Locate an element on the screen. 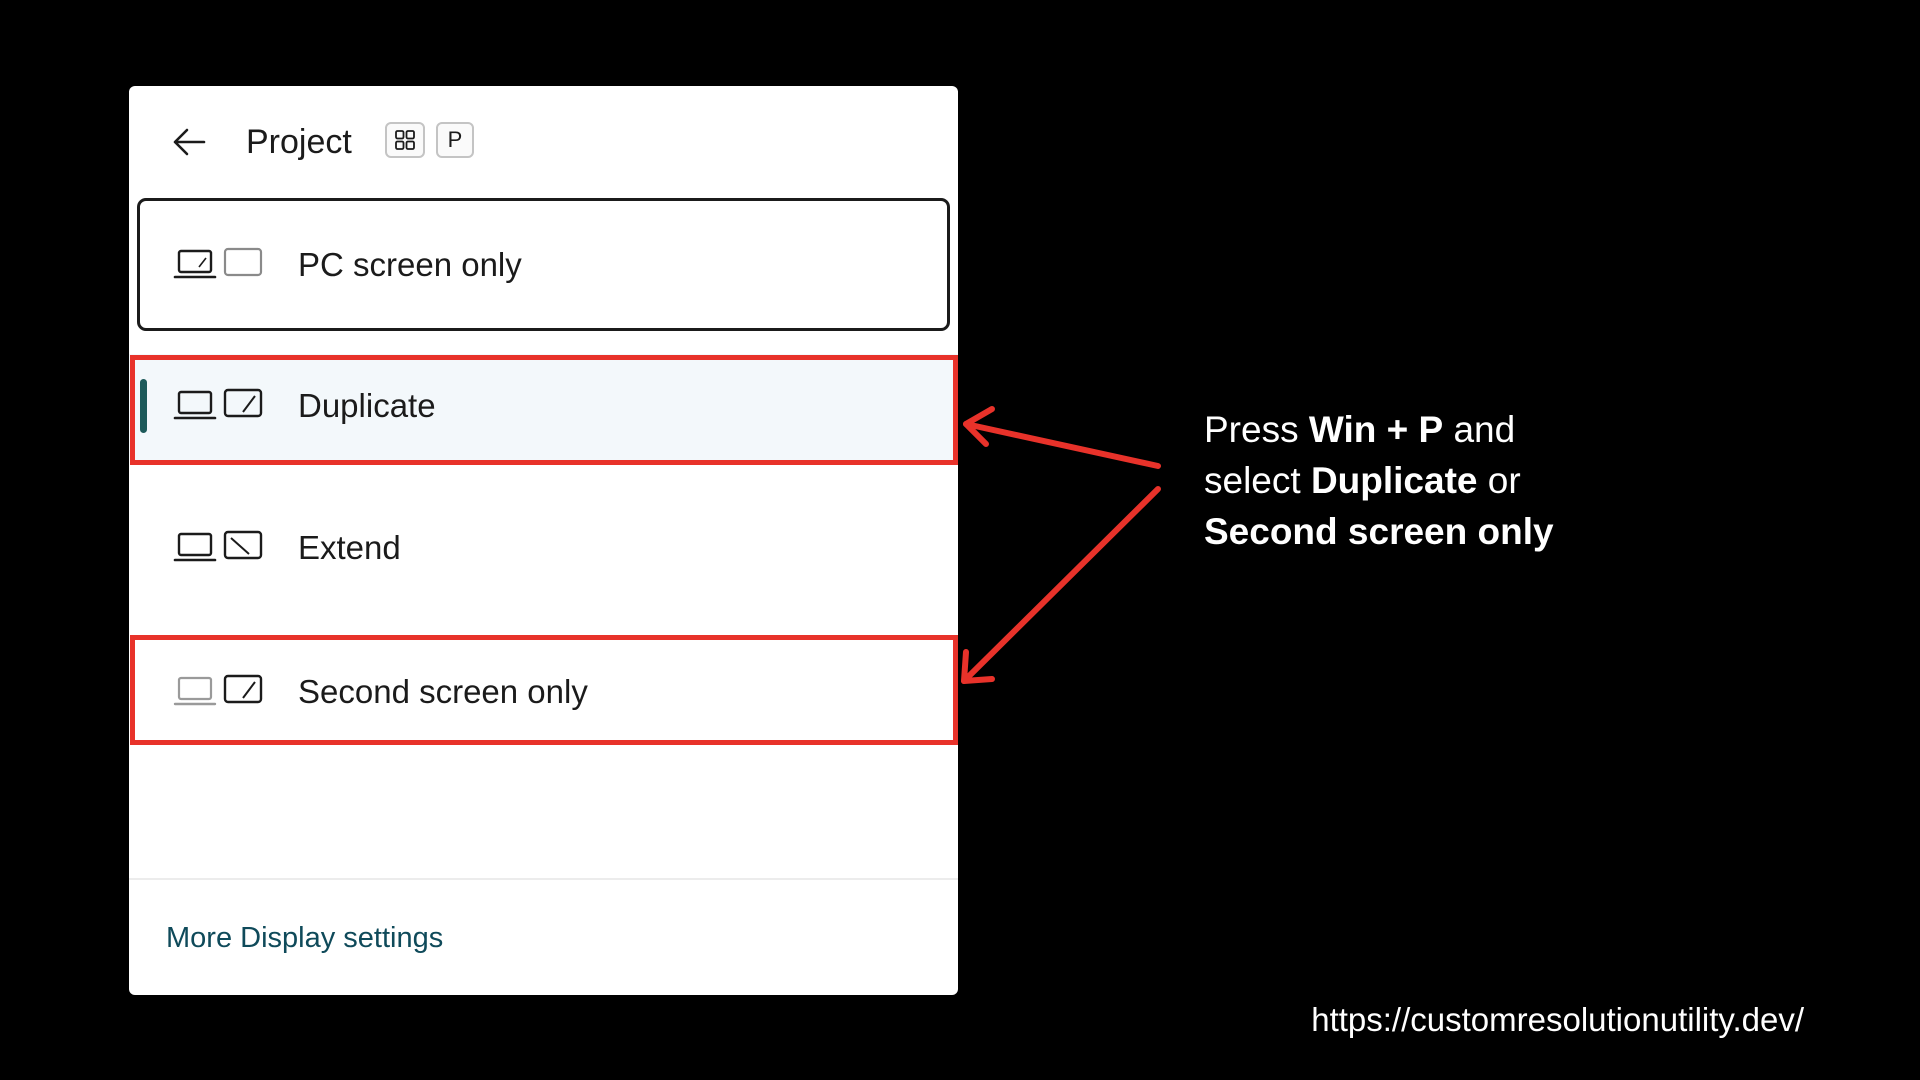 This screenshot has width=1920, height=1080. arrow-to-duplicate is located at coordinates (1062, 437).